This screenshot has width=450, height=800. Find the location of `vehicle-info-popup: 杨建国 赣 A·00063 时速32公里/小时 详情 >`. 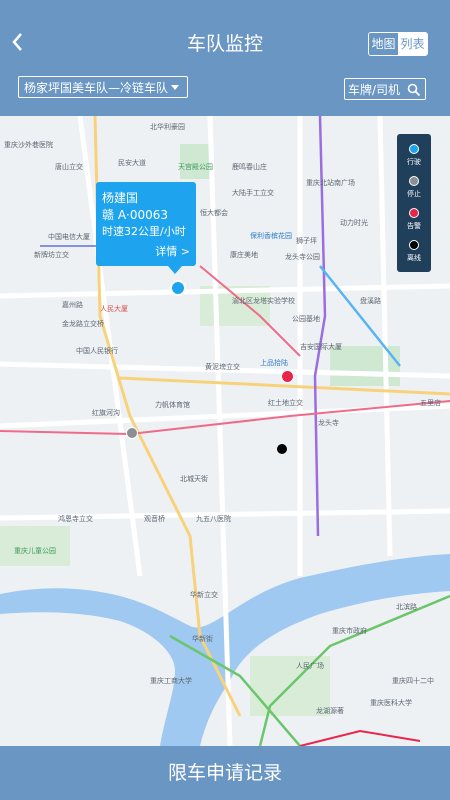

vehicle-info-popup: 杨建国 赣 A·00063 时速32公里/小时 详情 > is located at coordinates (146, 228).